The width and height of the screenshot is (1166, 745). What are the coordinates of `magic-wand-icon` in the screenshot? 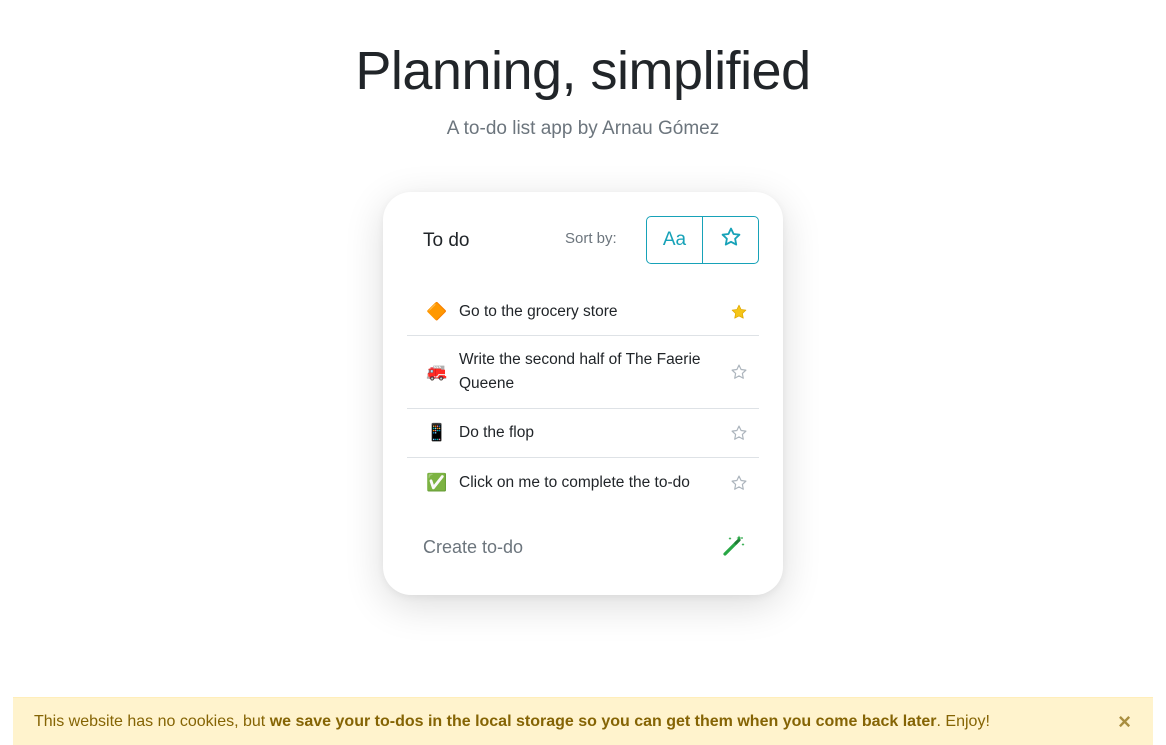 It's located at (733, 548).